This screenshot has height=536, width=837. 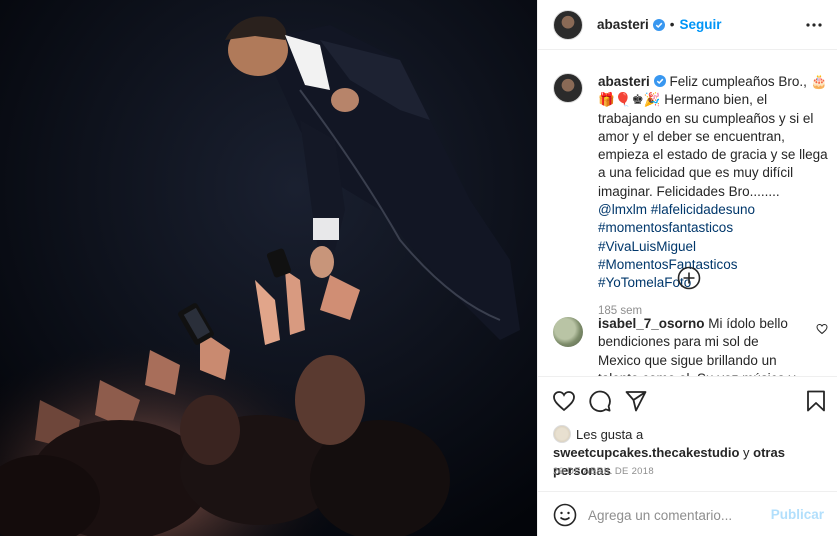 I want to click on avatar, so click(x=568, y=24).